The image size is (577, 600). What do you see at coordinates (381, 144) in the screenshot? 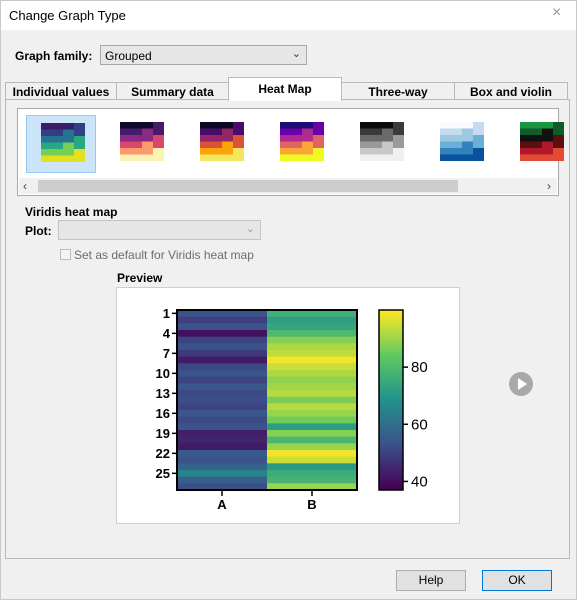
I see `grayscale-heatmap-thumb` at bounding box center [381, 144].